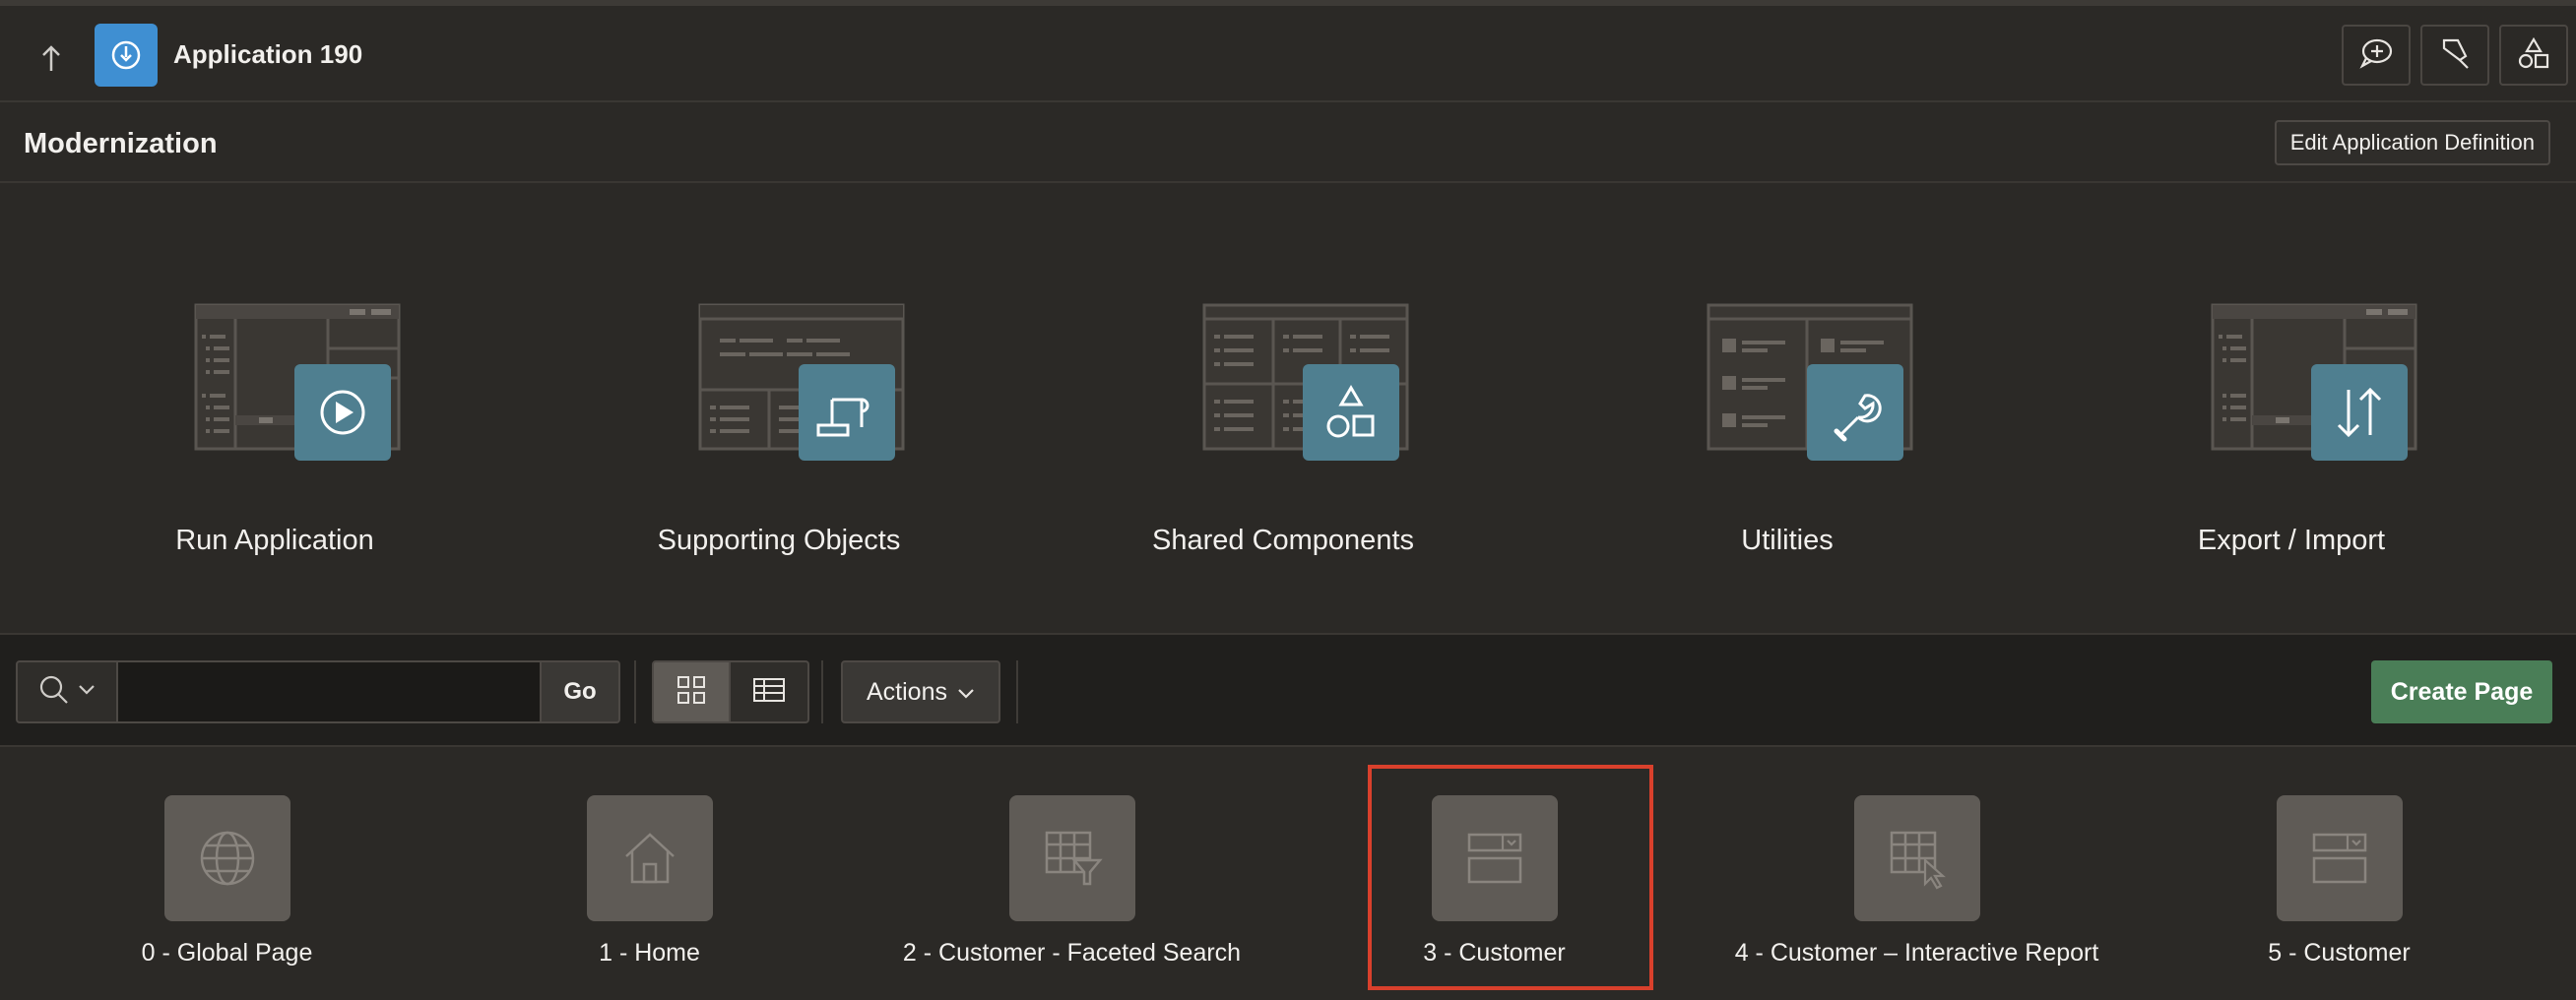 The width and height of the screenshot is (2576, 1000). What do you see at coordinates (2339, 953) in the screenshot?
I see `page-label: 5 - Customer` at bounding box center [2339, 953].